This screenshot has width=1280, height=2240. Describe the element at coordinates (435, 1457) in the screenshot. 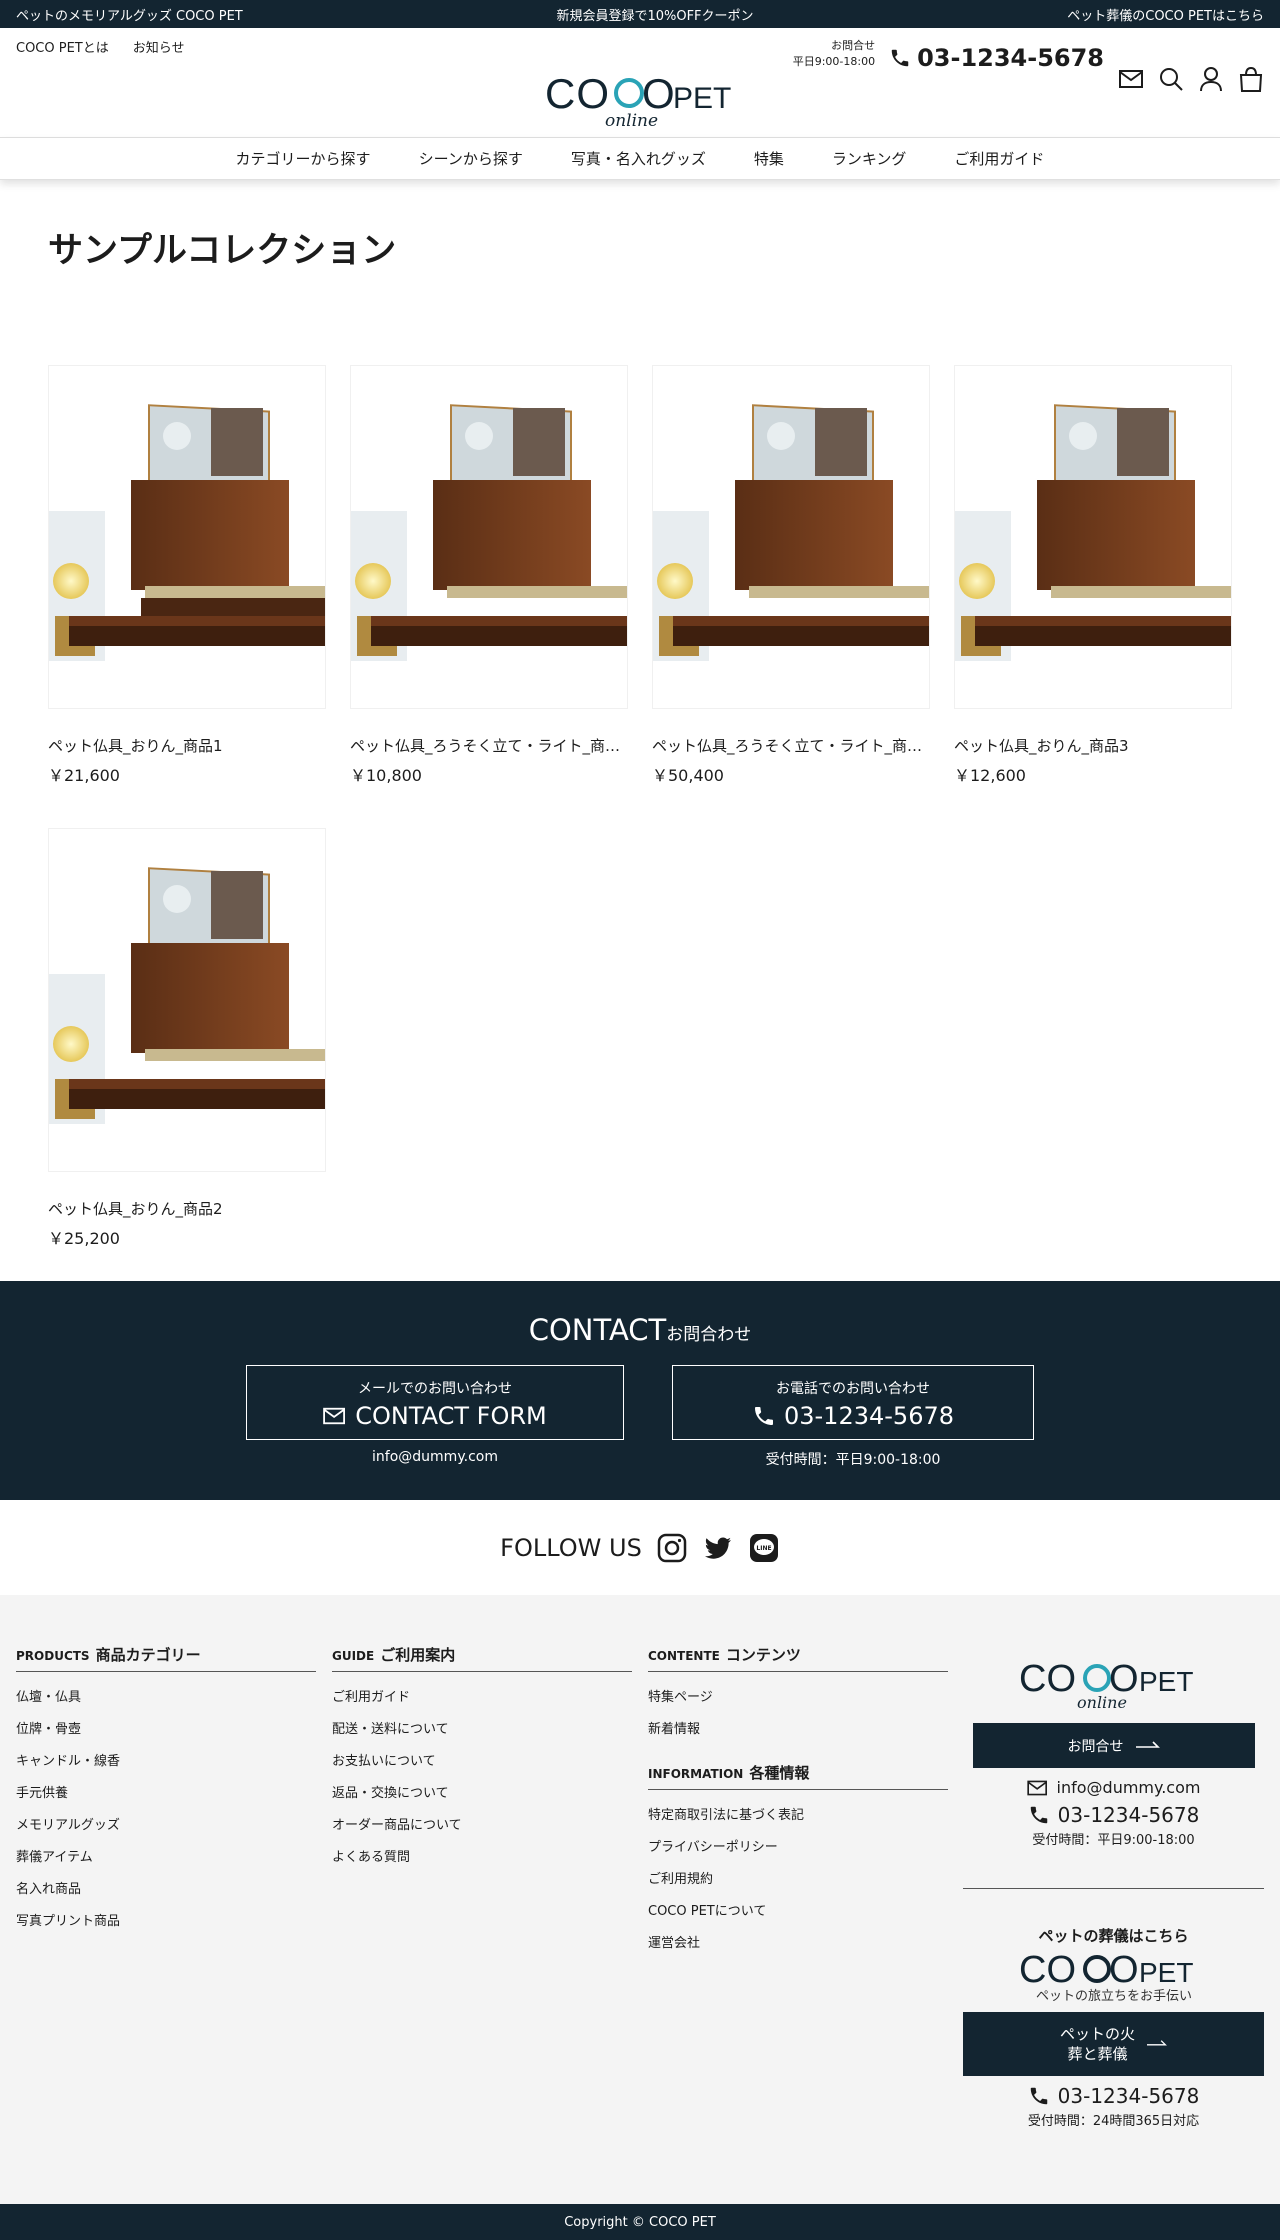

I see `contact-mail: info@dummy.com` at that location.